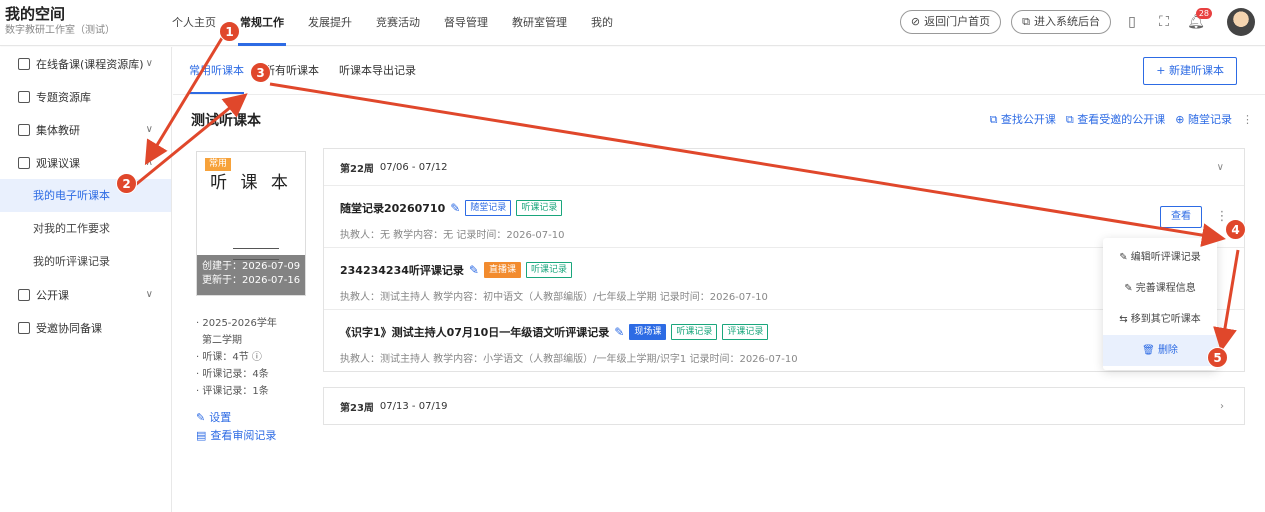  What do you see at coordinates (222, 340) in the screenshot?
I see `meta-term: 第二学期` at bounding box center [222, 340].